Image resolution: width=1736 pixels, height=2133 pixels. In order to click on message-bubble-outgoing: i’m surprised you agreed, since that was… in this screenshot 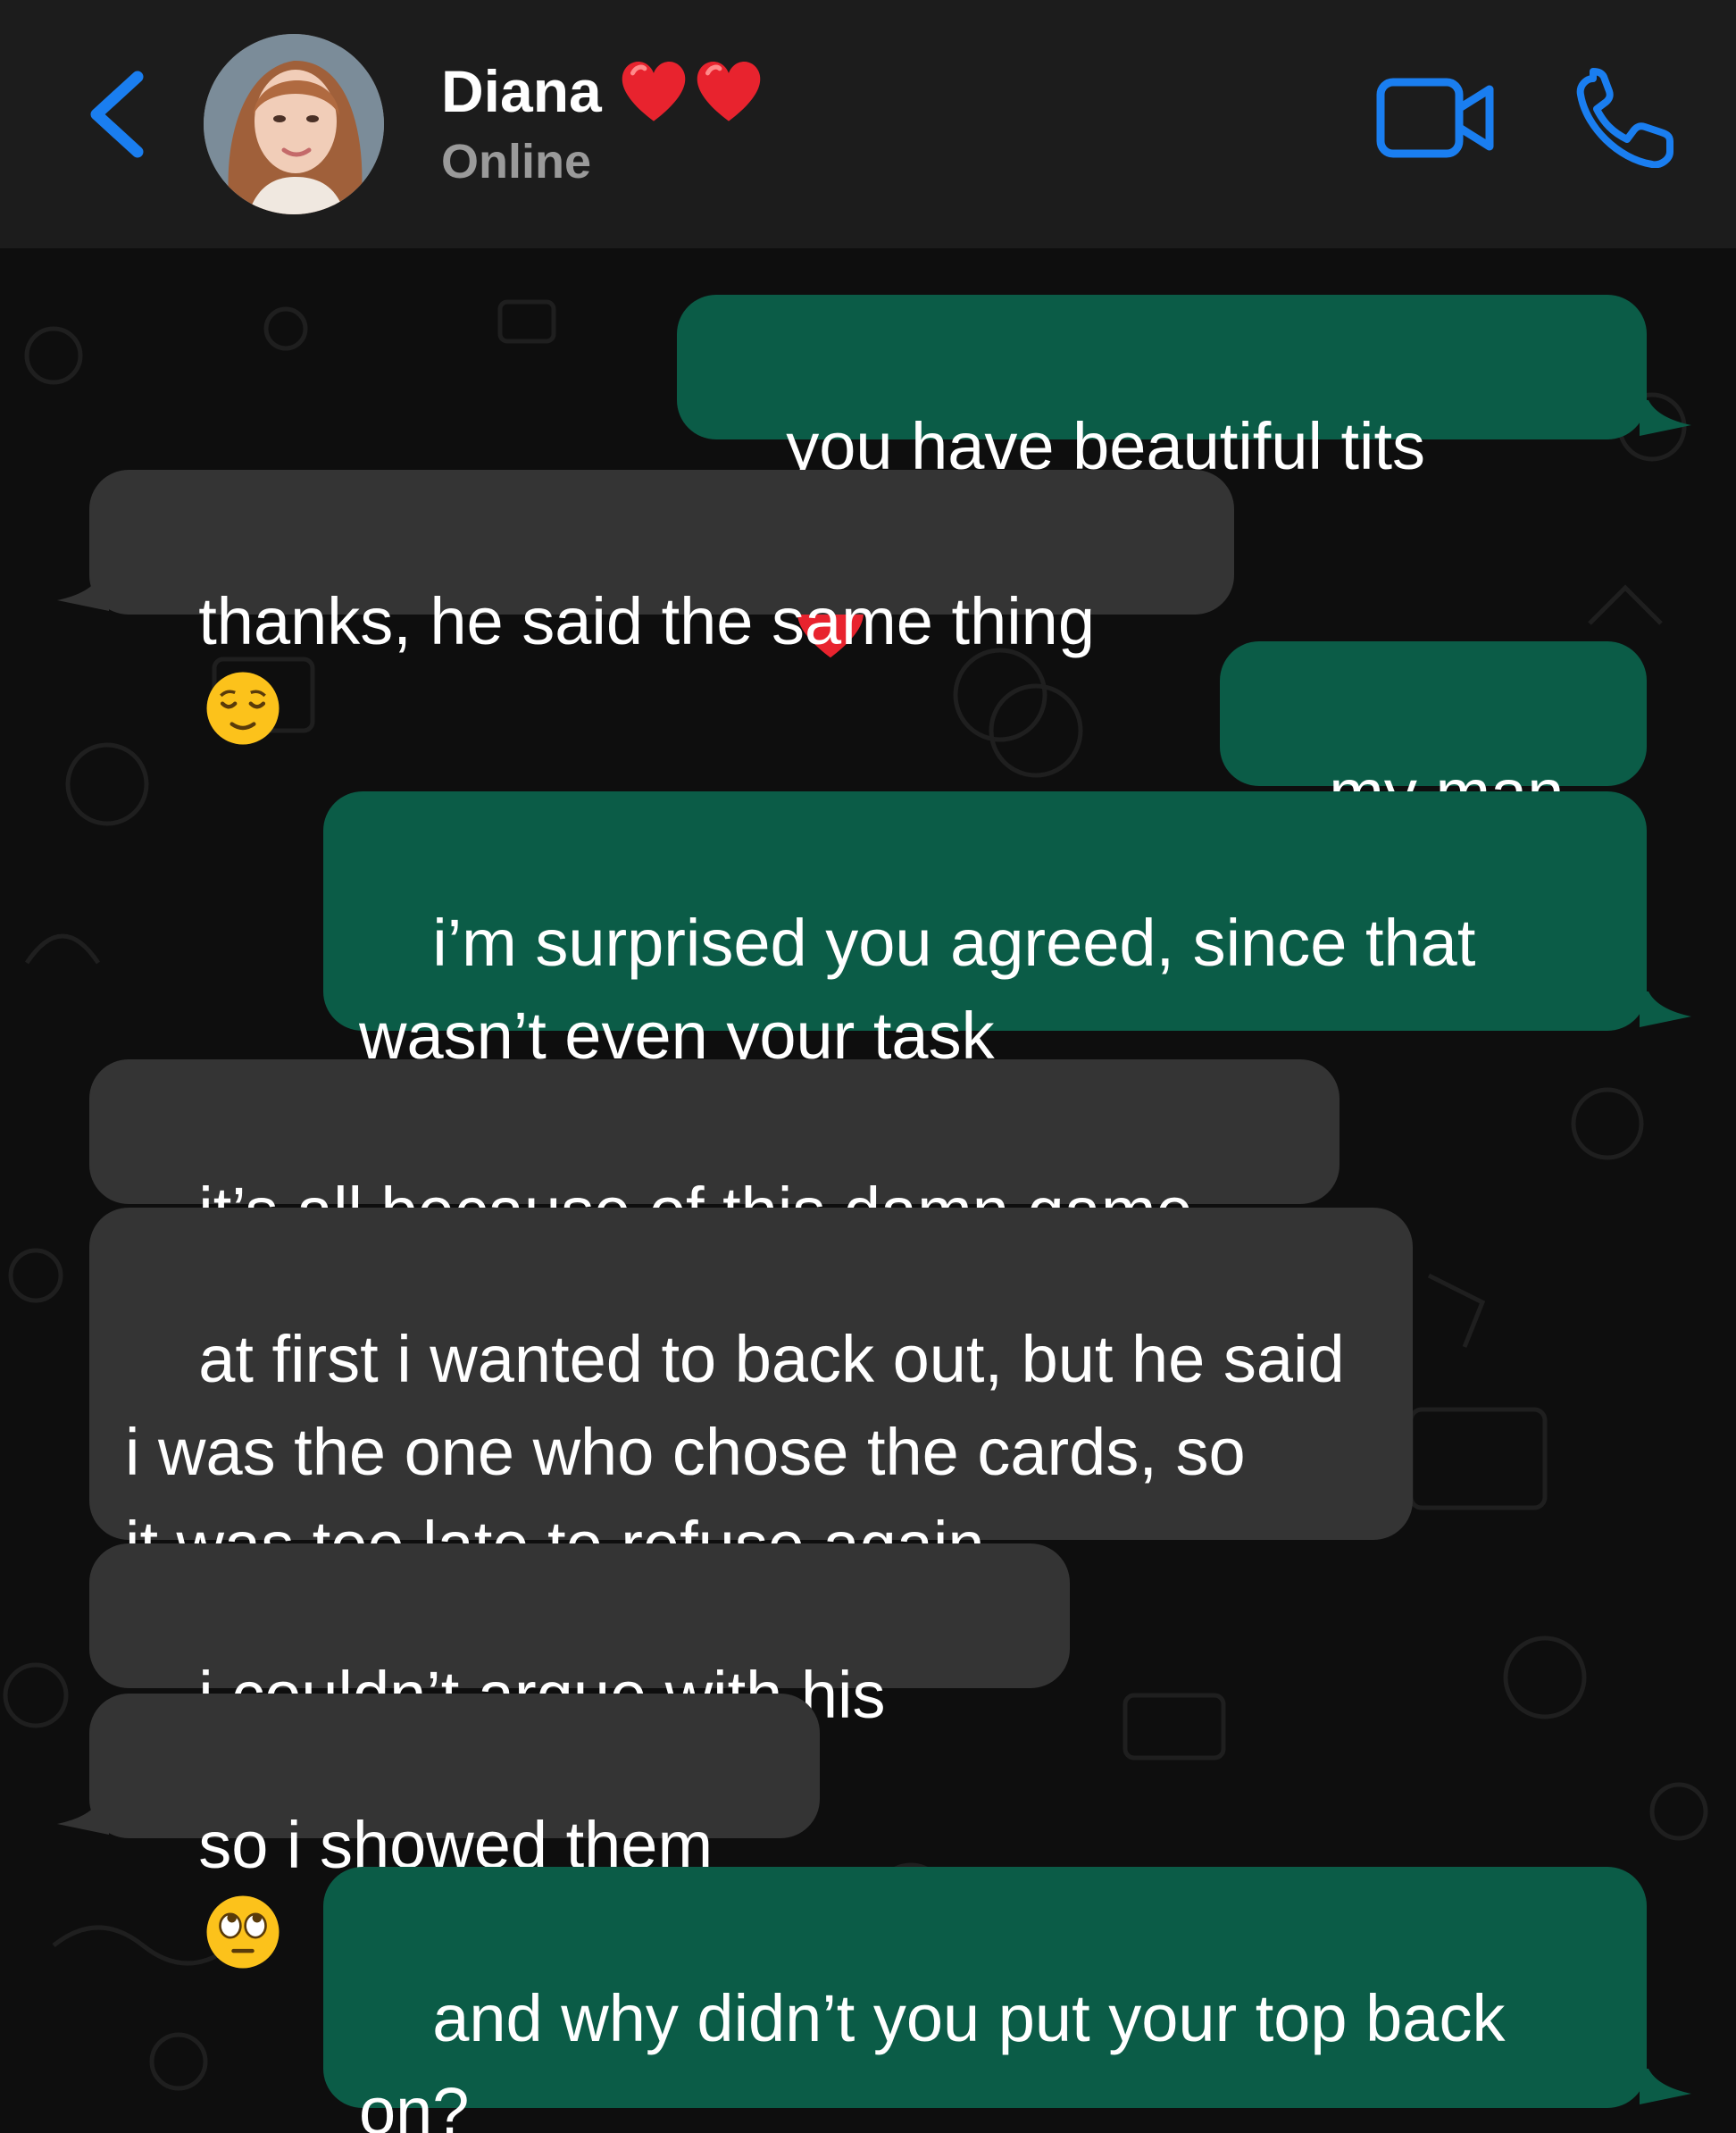, I will do `click(985, 932)`.